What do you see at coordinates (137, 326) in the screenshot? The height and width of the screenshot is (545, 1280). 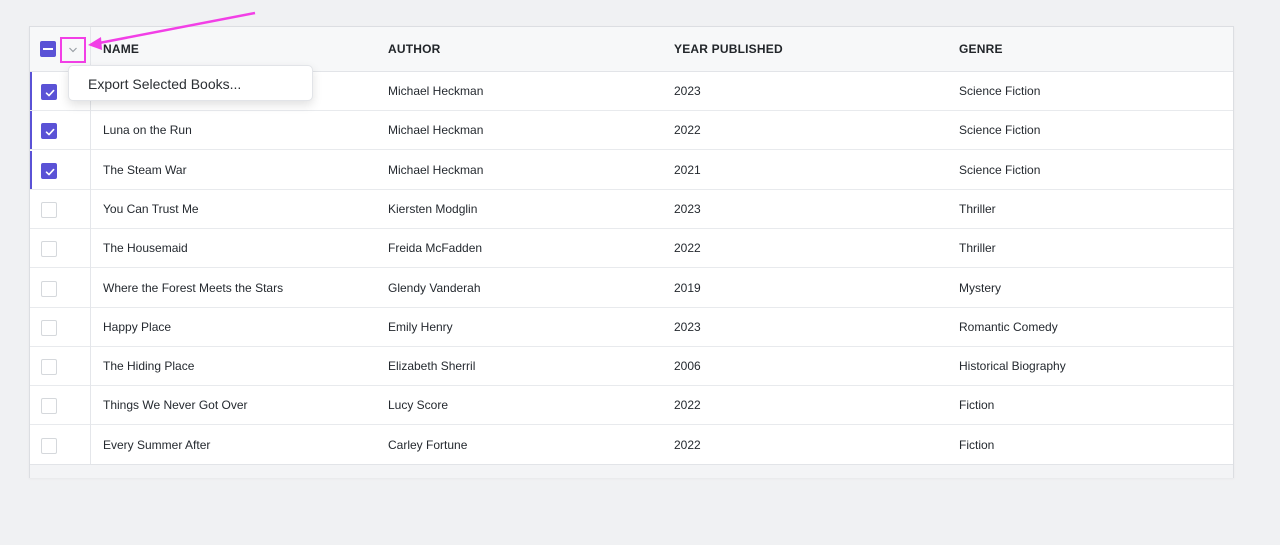 I see `cell-name: Happy Place` at bounding box center [137, 326].